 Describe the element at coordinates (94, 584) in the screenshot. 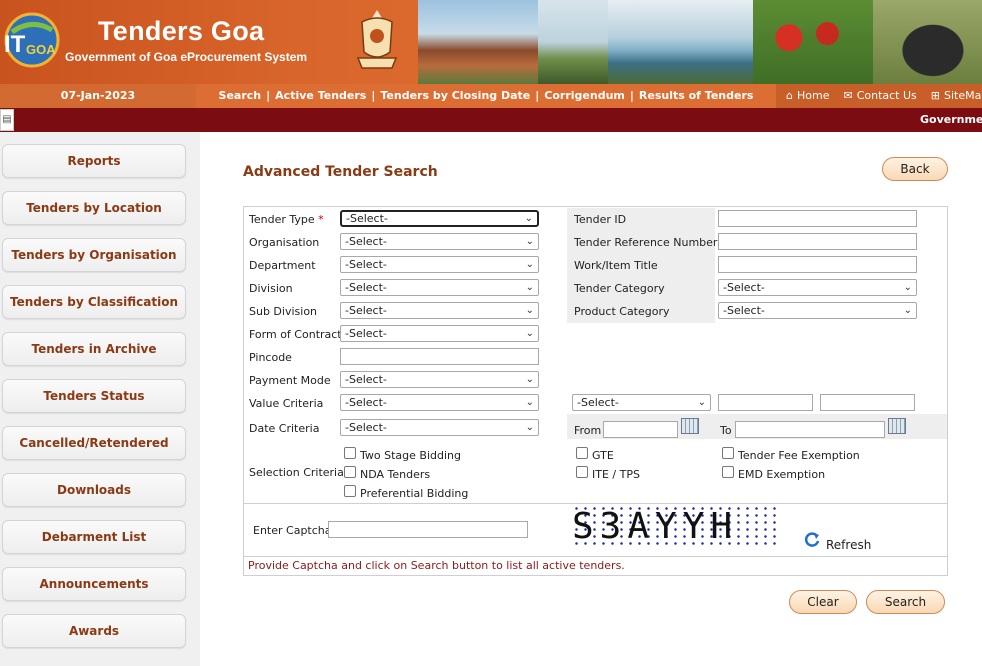

I see `sidebar-item-announcements: Announcements` at that location.